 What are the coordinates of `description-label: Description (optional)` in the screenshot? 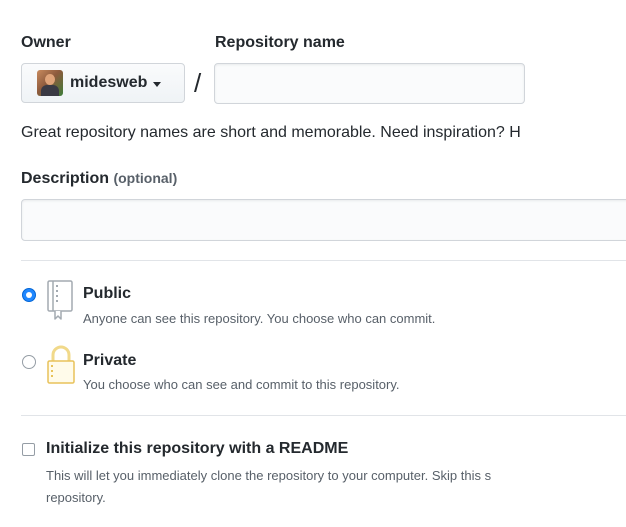 It's located at (99, 179).